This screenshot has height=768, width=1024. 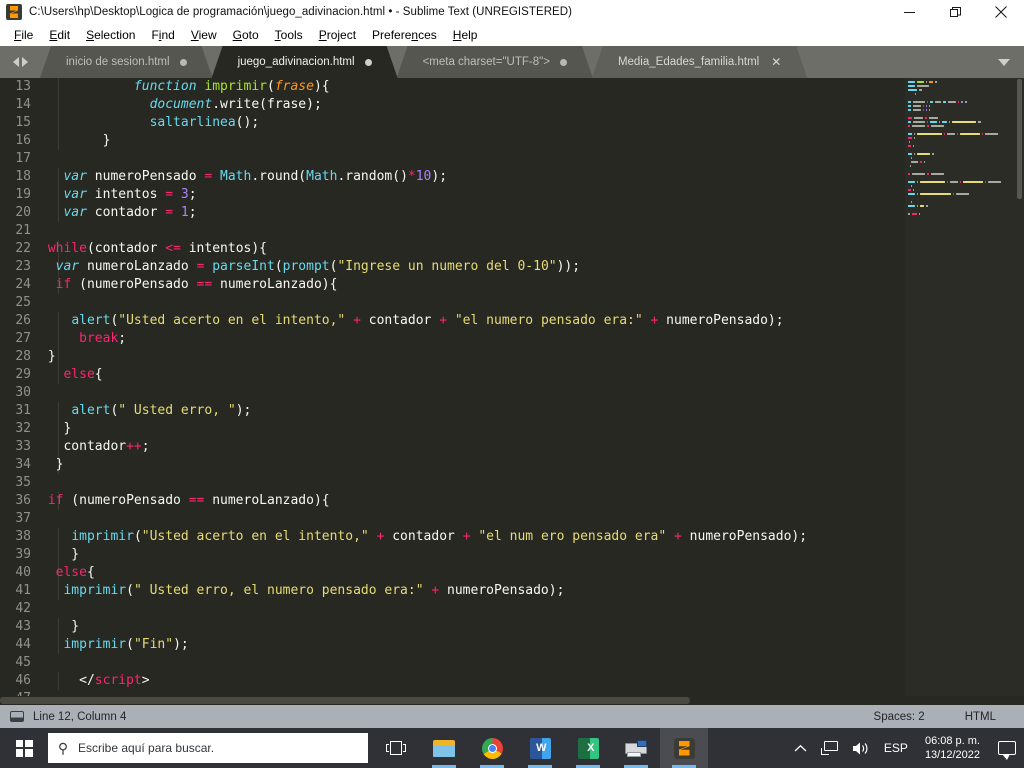 I want to click on search-input: ⚲ Escribe aquí para buscar., so click(x=208, y=748).